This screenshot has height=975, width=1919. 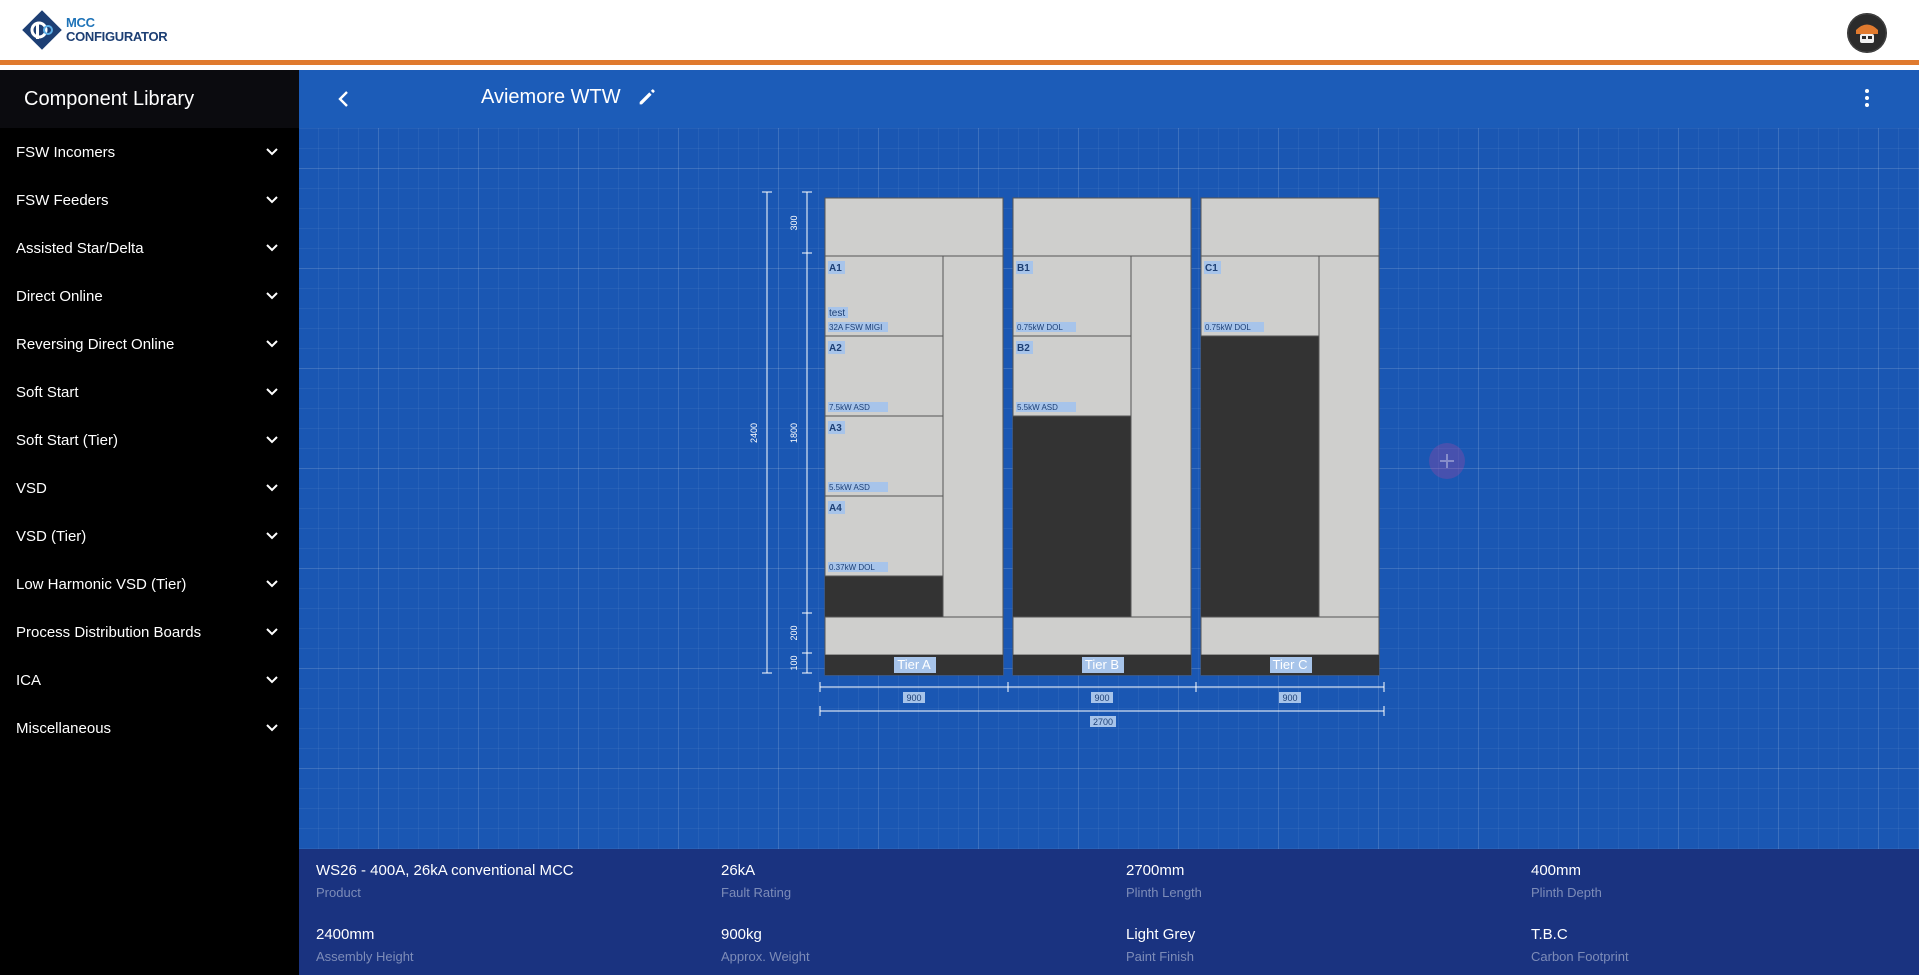 I want to click on sidebar-item-miscellaneous: Miscellaneous, so click(x=149, y=728).